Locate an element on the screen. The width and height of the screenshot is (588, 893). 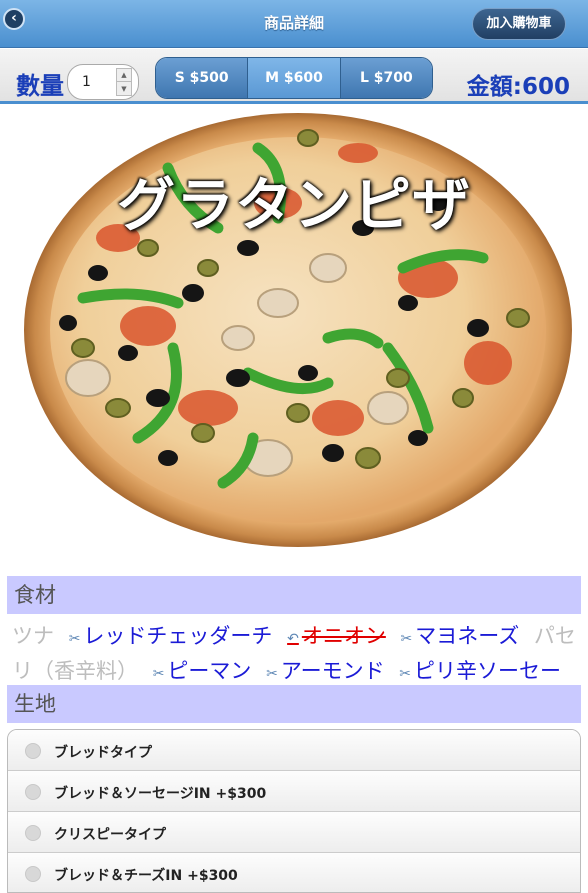
ingredient-label: ツナ is located at coordinates (33, 636).